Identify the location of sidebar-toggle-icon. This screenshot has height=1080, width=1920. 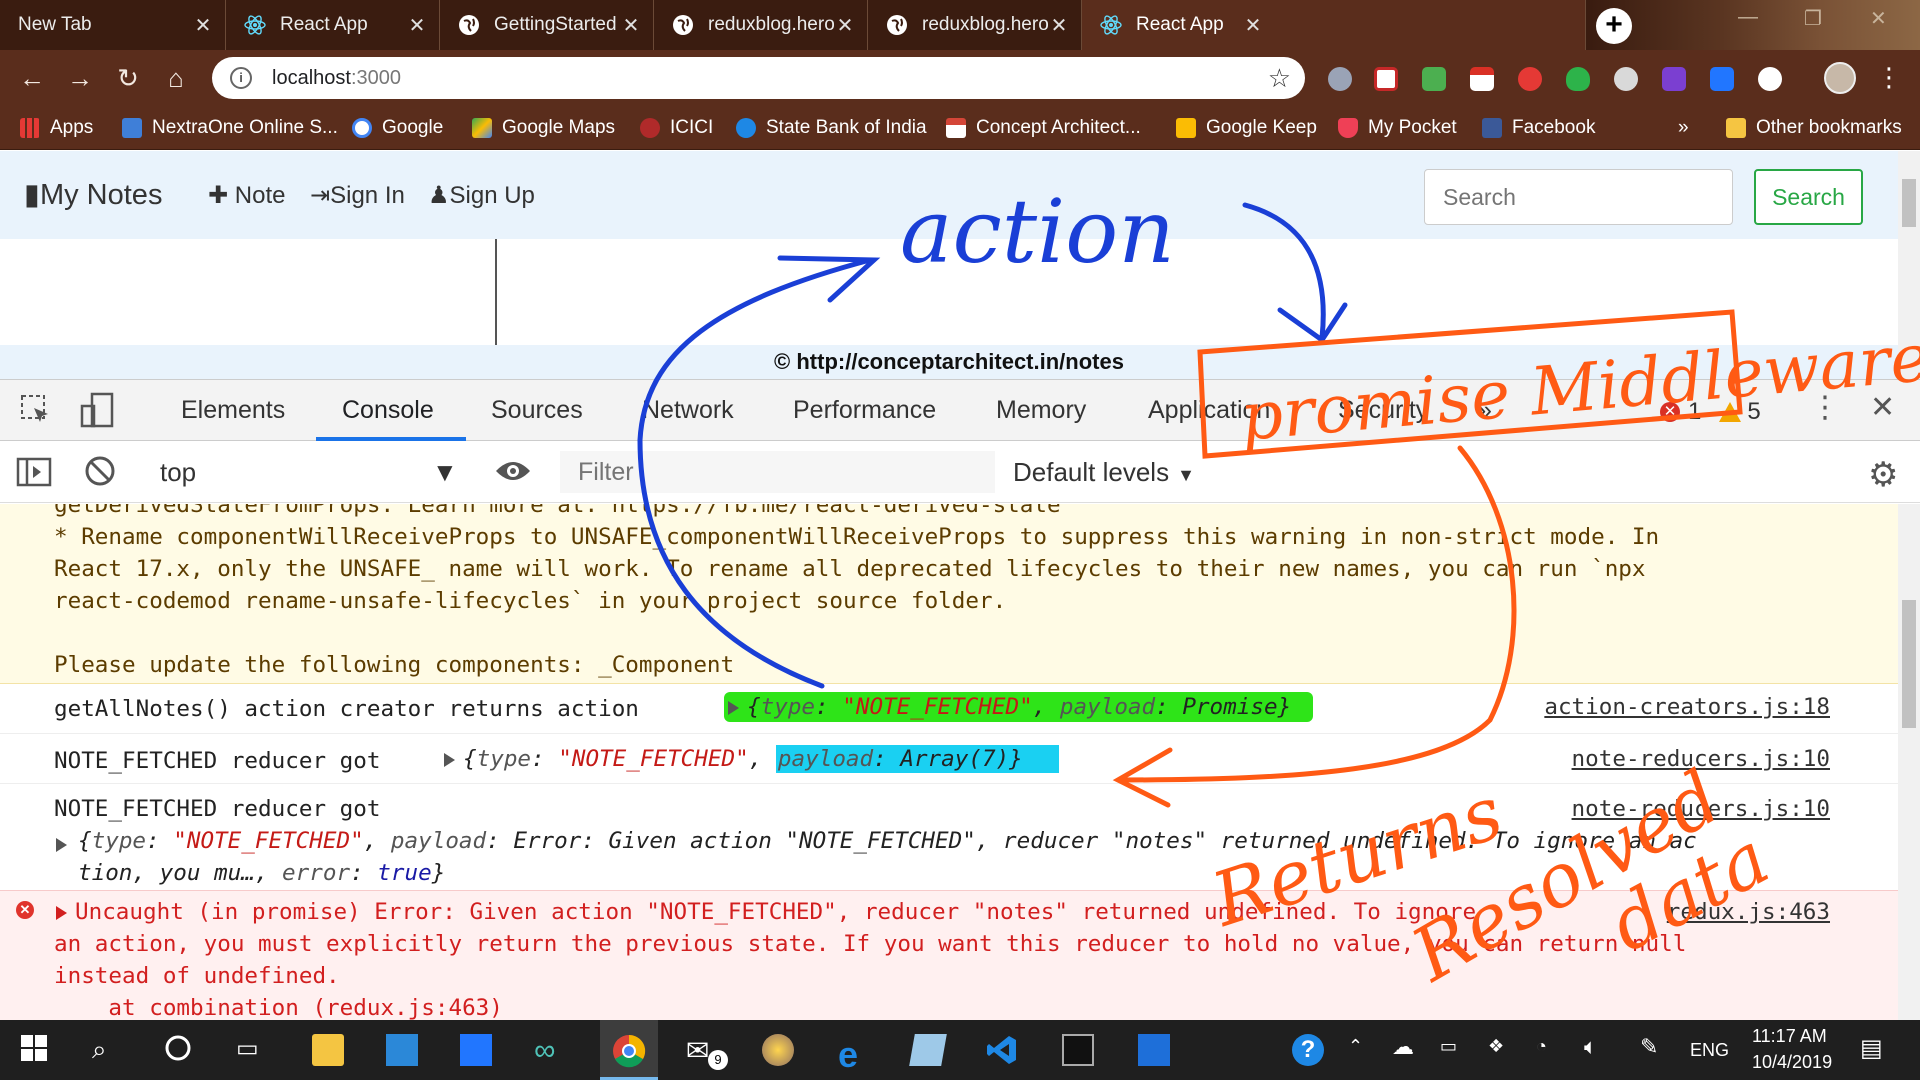
(34, 474).